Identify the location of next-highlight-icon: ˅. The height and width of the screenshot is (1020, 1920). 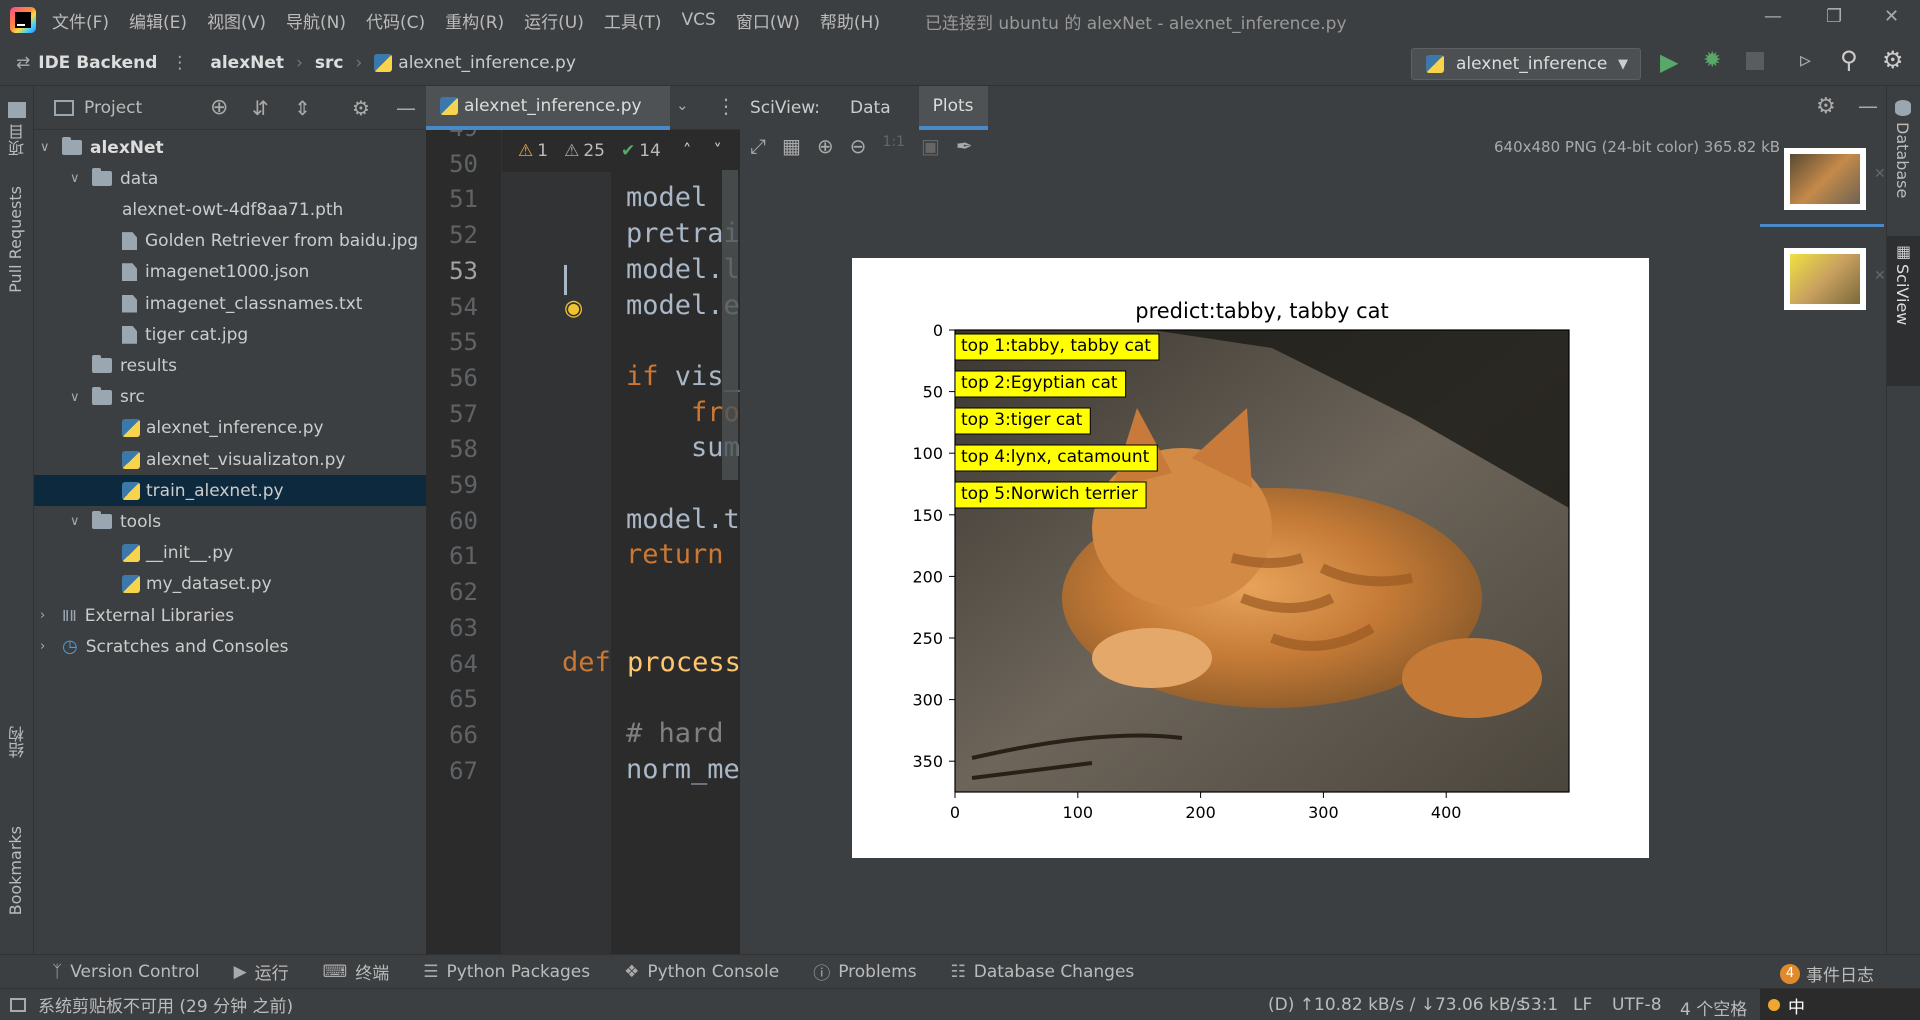
(717, 151).